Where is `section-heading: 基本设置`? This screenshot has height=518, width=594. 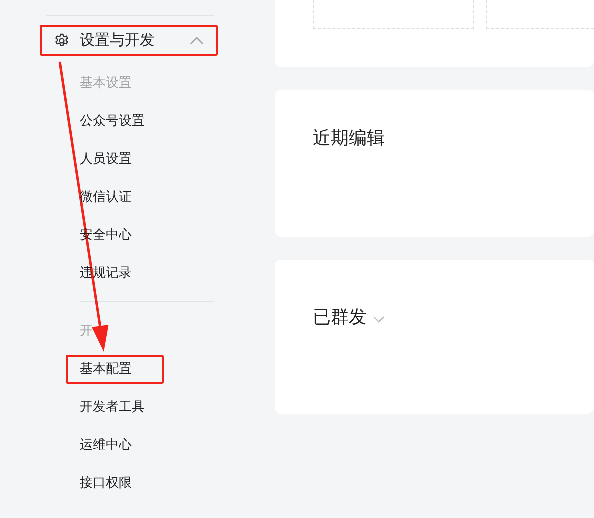 section-heading: 基本设置 is located at coordinates (105, 83).